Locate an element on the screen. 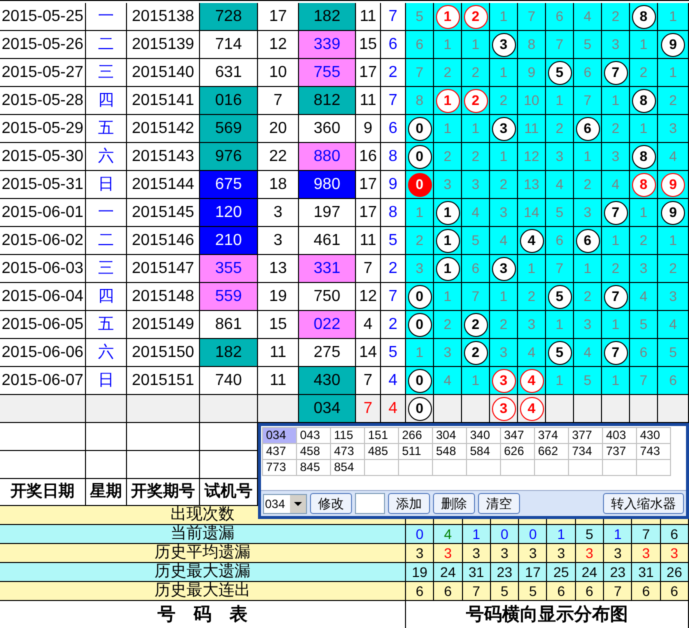 The width and height of the screenshot is (689, 628). draw-number-cell: 034 is located at coordinates (327, 409).